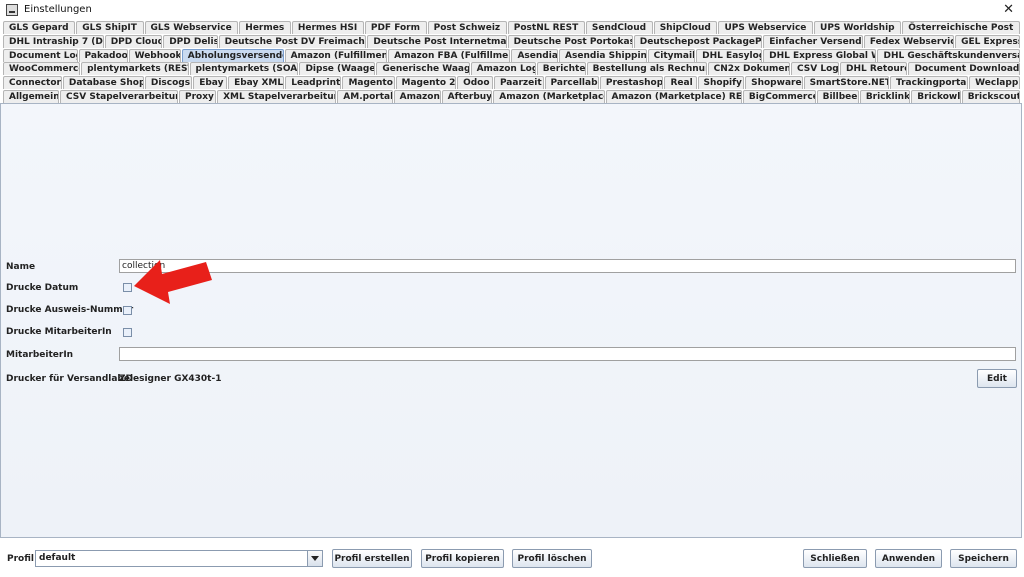 The image size is (1024, 577). What do you see at coordinates (987, 41) in the screenshot?
I see `tab-gel-express: GEL Express` at bounding box center [987, 41].